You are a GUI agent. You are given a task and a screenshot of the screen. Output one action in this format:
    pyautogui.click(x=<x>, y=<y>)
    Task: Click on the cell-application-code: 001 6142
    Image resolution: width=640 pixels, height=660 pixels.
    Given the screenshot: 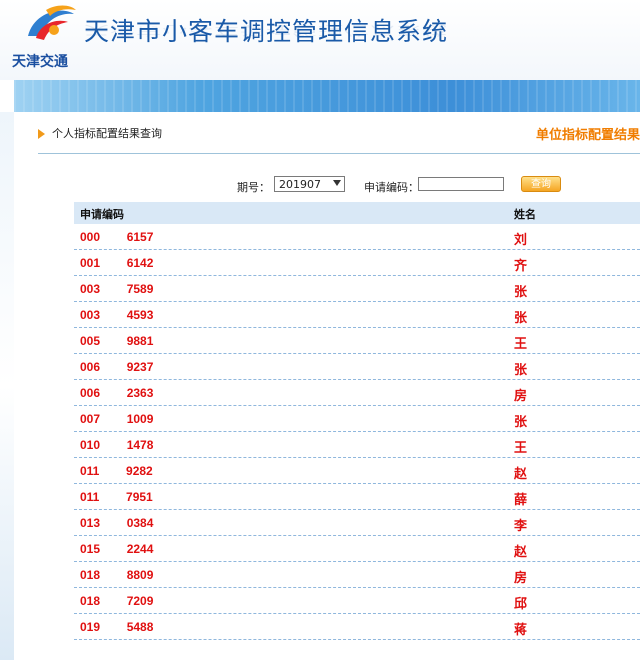 What is the action you would take?
    pyautogui.click(x=117, y=263)
    